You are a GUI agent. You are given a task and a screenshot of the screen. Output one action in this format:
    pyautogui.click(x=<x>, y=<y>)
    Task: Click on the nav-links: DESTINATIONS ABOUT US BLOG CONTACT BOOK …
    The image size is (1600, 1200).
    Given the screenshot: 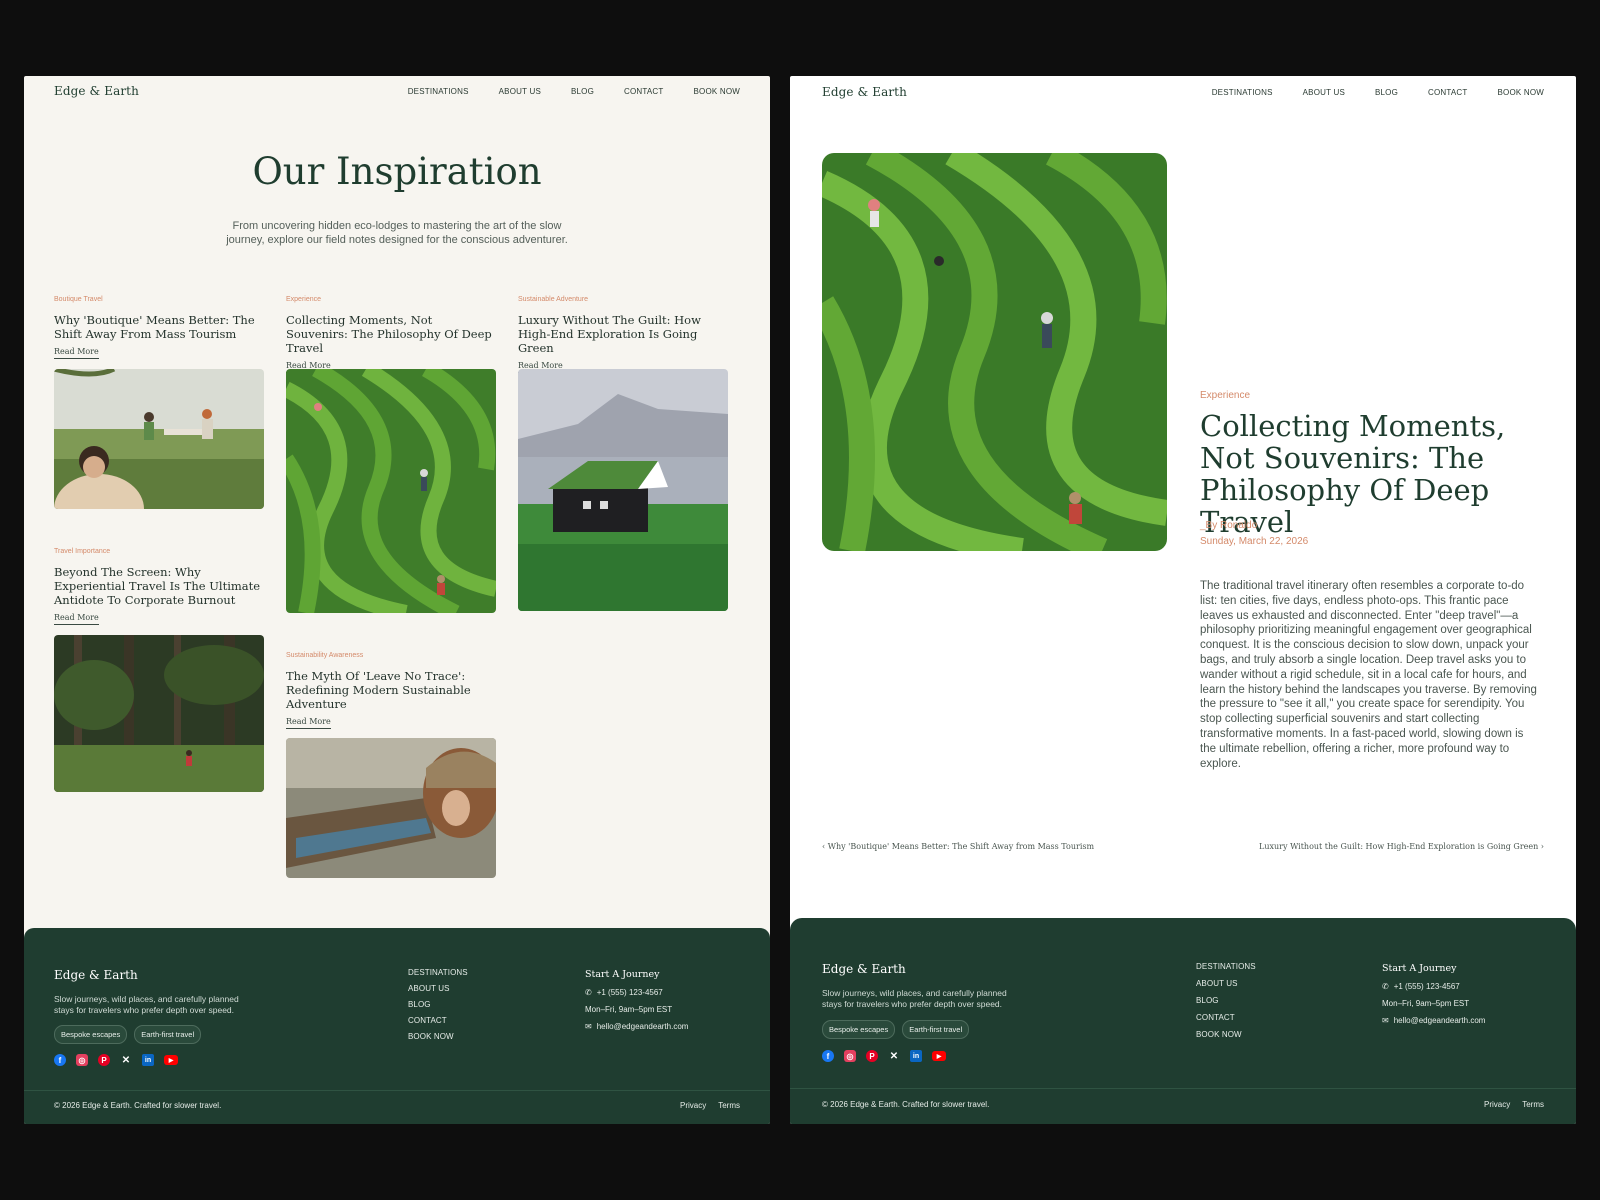 What is the action you would take?
    pyautogui.click(x=574, y=91)
    